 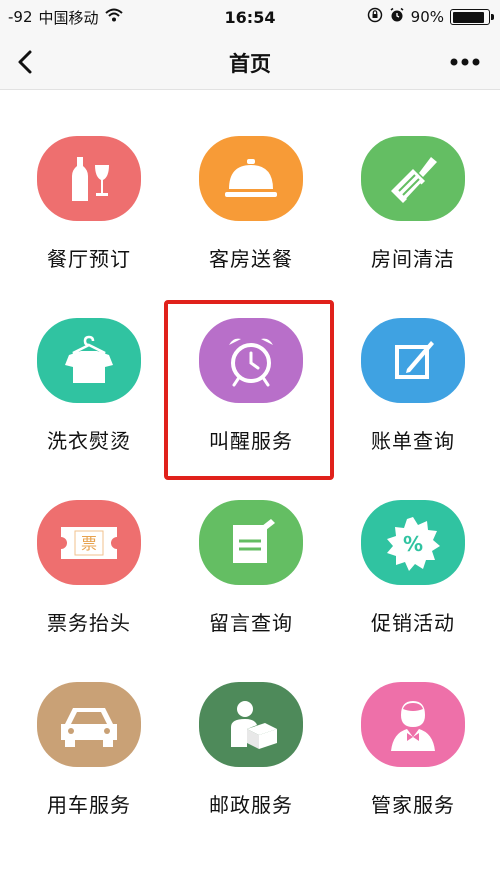 What do you see at coordinates (89, 259) in the screenshot?
I see `service-label: 餐厅预订` at bounding box center [89, 259].